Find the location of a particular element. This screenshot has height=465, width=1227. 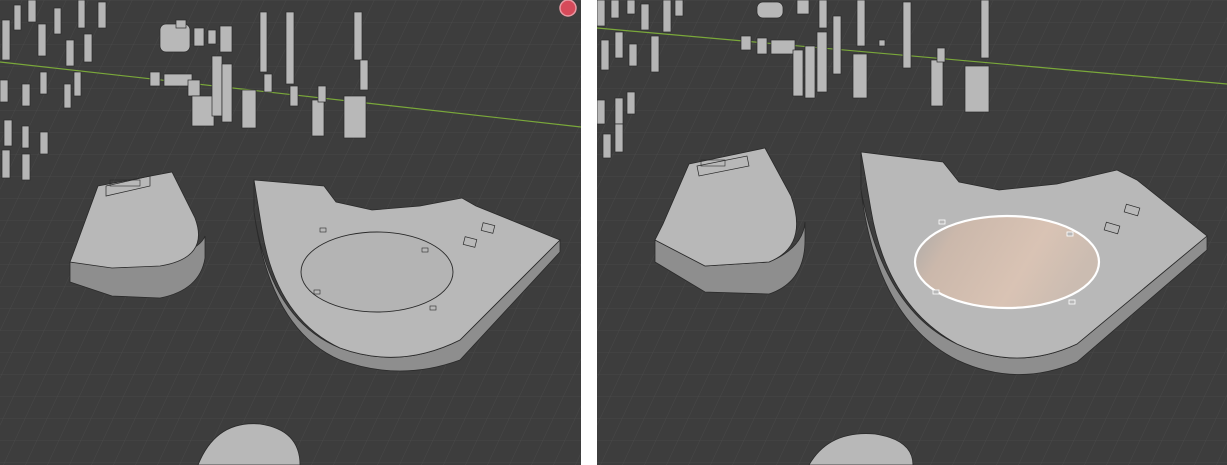

oval-outline is located at coordinates (377, 272).